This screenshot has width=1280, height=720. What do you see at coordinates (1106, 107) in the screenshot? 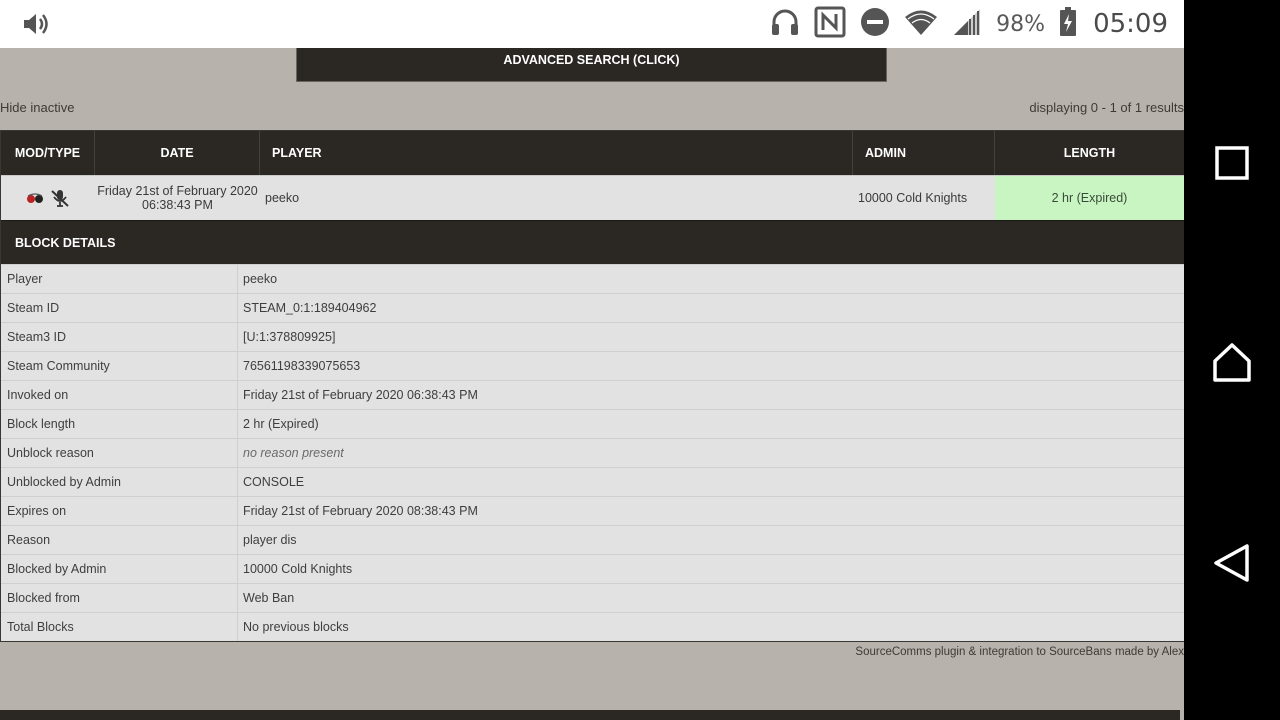
I see `results-count: displaying 0 - 1 of 1 results` at bounding box center [1106, 107].